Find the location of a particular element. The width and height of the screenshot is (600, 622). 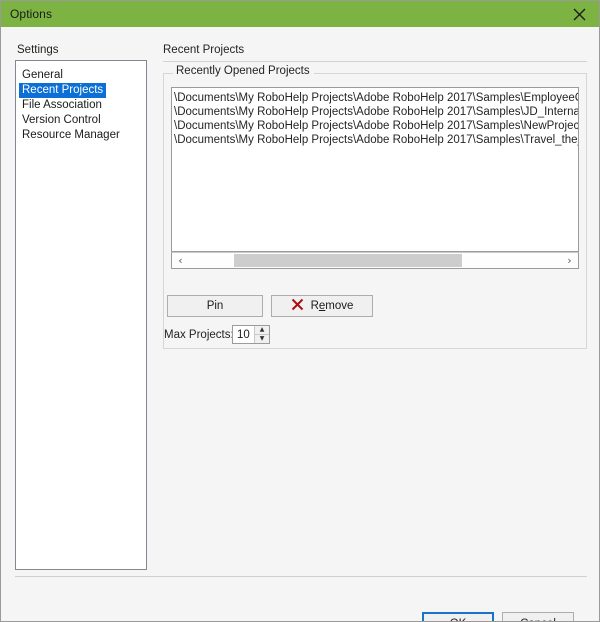

scrollbar-track is located at coordinates (375, 260).